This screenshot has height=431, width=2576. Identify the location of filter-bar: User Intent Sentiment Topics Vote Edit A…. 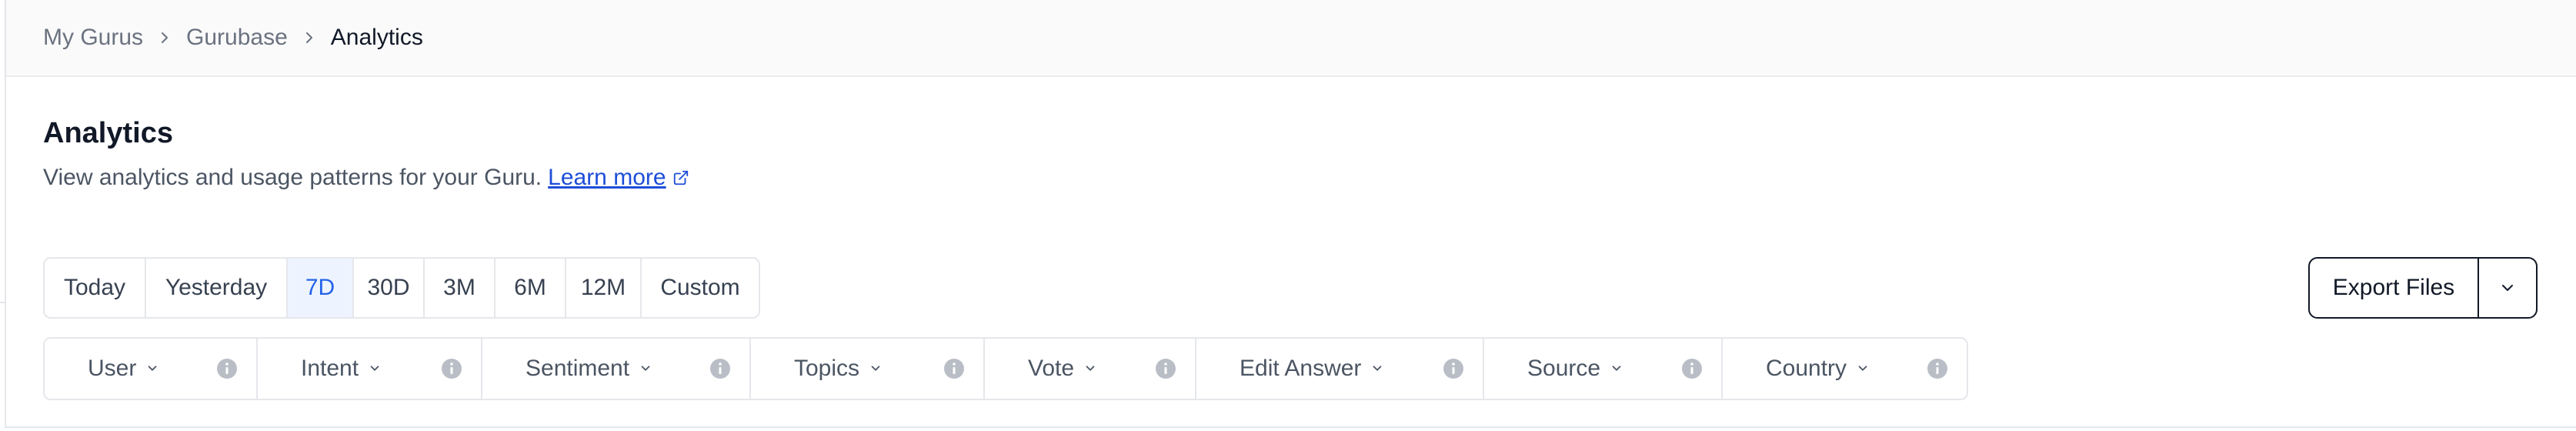
(1005, 368).